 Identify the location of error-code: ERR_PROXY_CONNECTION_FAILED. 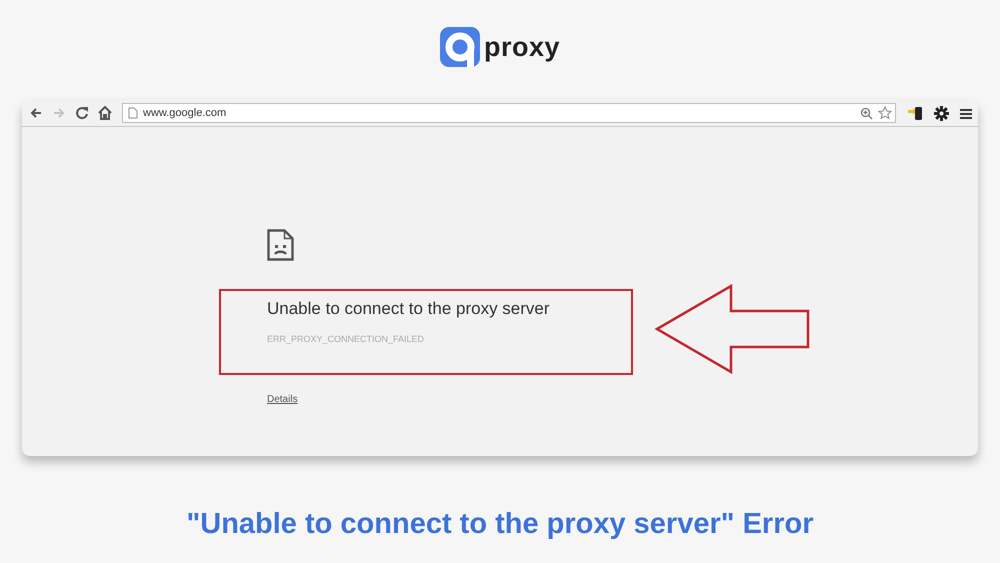
(346, 339).